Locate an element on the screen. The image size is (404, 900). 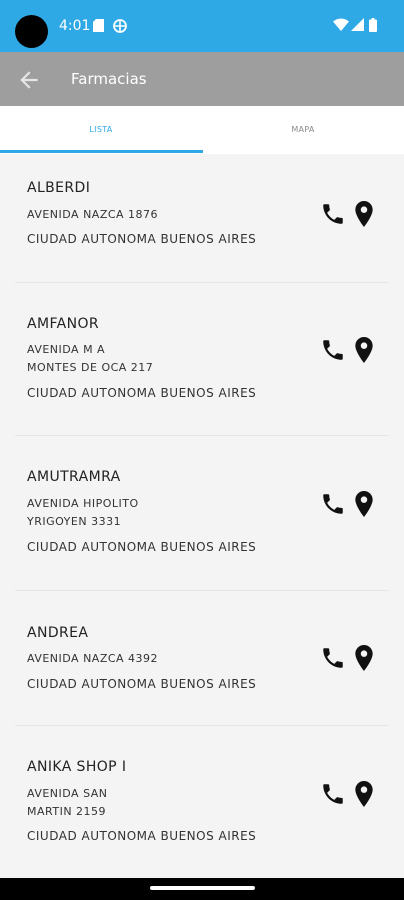
home-gesture-handle is located at coordinates (202, 888).